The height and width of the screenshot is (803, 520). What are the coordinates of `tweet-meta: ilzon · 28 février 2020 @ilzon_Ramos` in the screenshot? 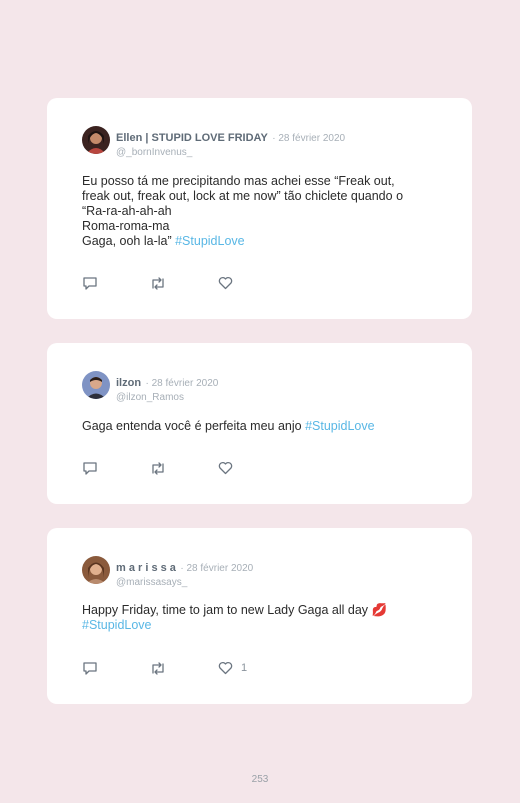 It's located at (167, 388).